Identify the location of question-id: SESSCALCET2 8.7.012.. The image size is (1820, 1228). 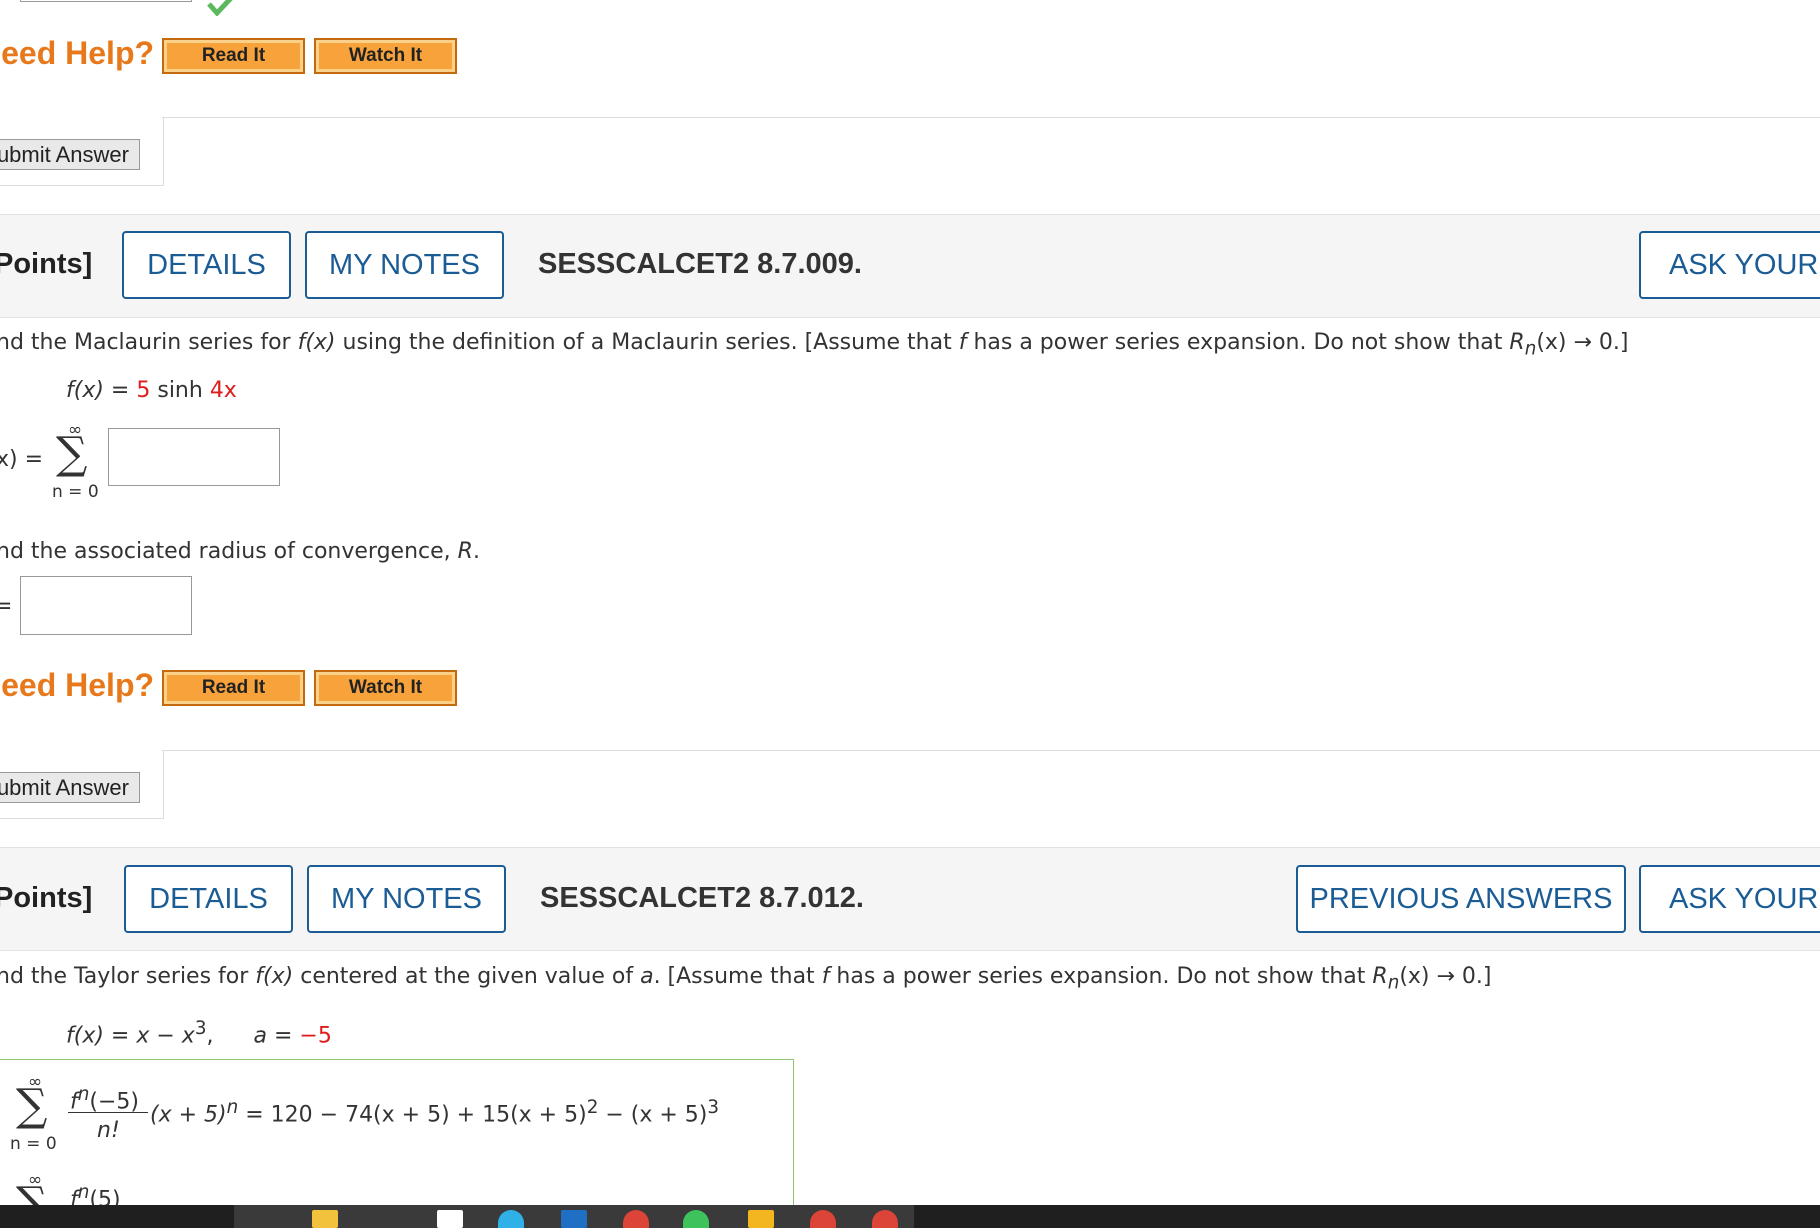
(702, 898).